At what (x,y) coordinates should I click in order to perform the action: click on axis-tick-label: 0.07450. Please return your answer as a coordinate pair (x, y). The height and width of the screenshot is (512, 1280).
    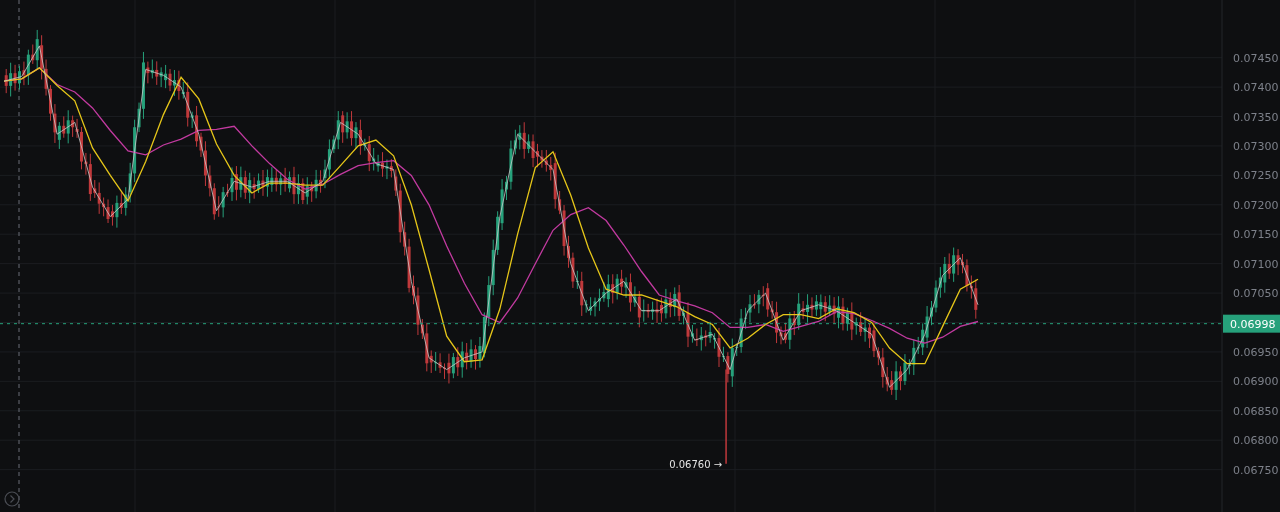
    Looking at the image, I should click on (1256, 58).